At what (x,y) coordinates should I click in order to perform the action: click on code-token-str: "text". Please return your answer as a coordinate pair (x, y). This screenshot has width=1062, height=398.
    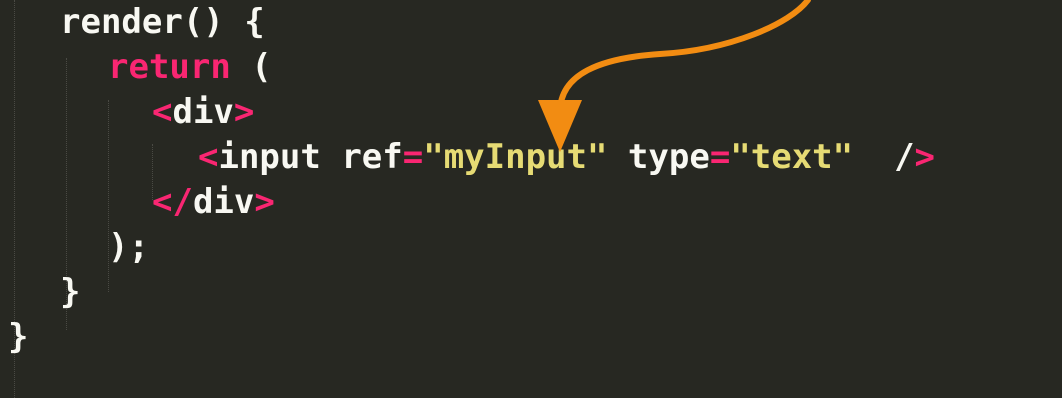
    Looking at the image, I should click on (792, 157).